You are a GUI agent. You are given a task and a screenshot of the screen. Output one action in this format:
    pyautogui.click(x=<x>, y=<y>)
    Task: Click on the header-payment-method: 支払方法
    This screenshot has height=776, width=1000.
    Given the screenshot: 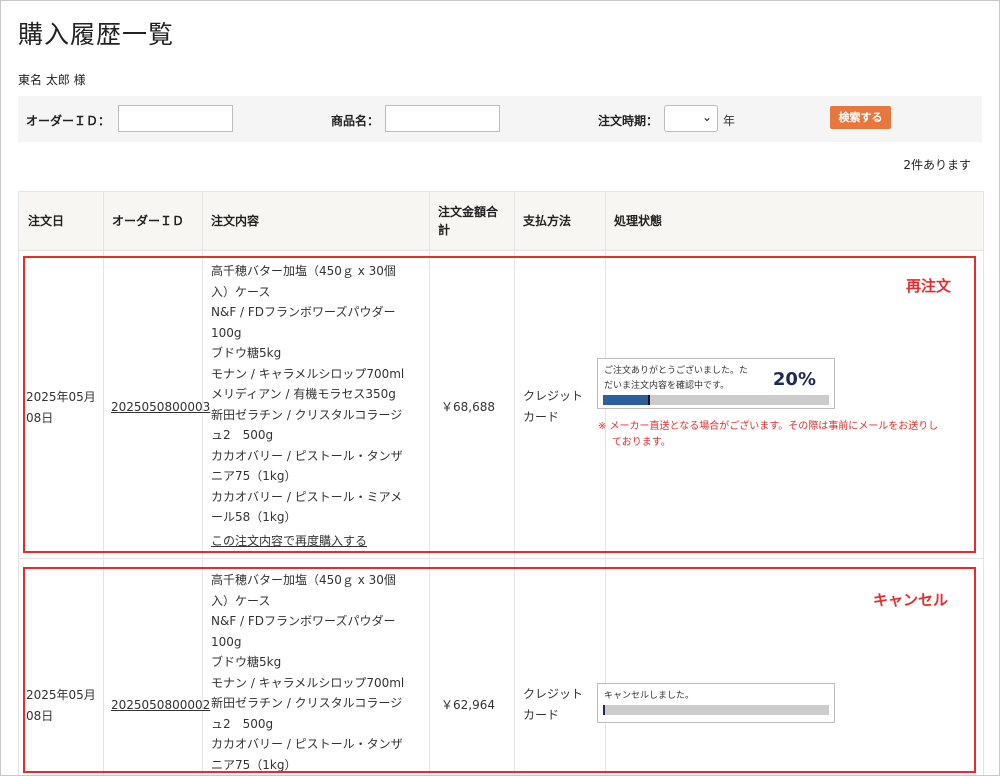 What is the action you would take?
    pyautogui.click(x=547, y=221)
    